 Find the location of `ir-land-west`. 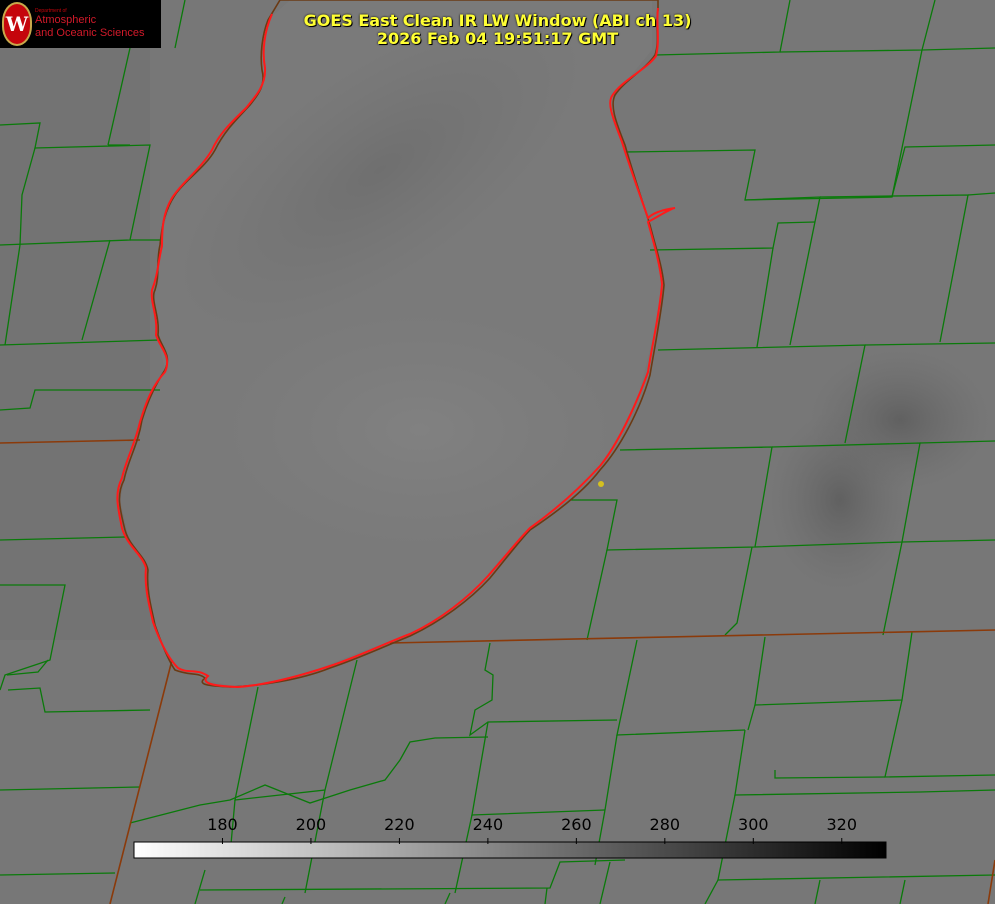

ir-land-west is located at coordinates (75, 340).